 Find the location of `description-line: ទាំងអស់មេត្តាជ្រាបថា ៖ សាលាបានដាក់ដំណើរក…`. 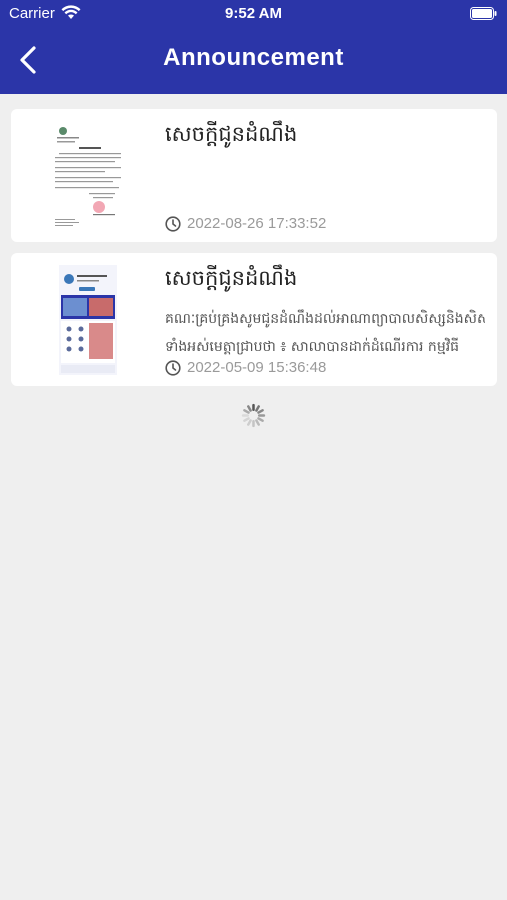

description-line: ទាំងអស់មេត្តាជ្រាបថា ៖ សាលាបានដាក់ដំណើរក… is located at coordinates (312, 347).